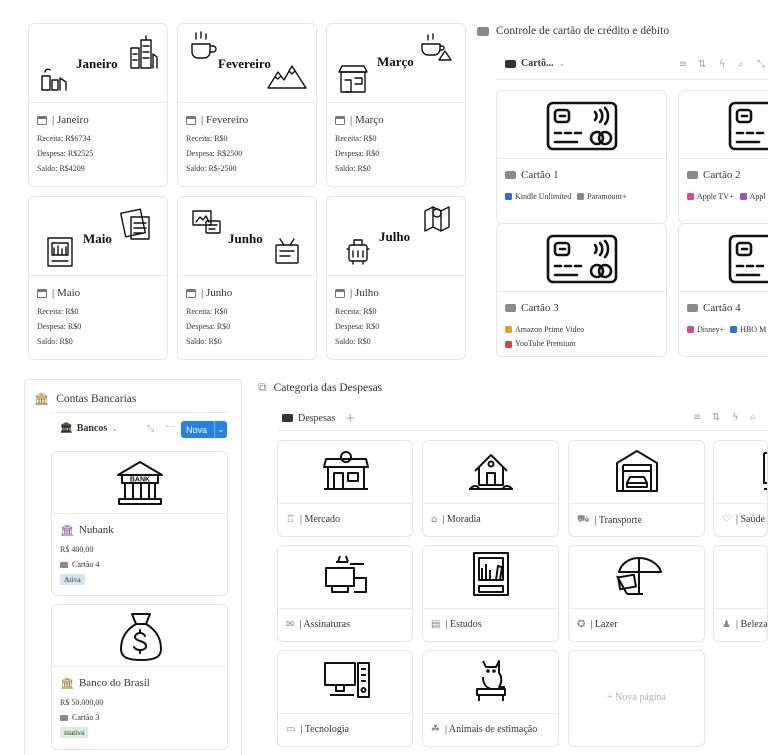 The width and height of the screenshot is (768, 755). What do you see at coordinates (727, 175) in the screenshot?
I see `card-title: Cartão 2` at bounding box center [727, 175].